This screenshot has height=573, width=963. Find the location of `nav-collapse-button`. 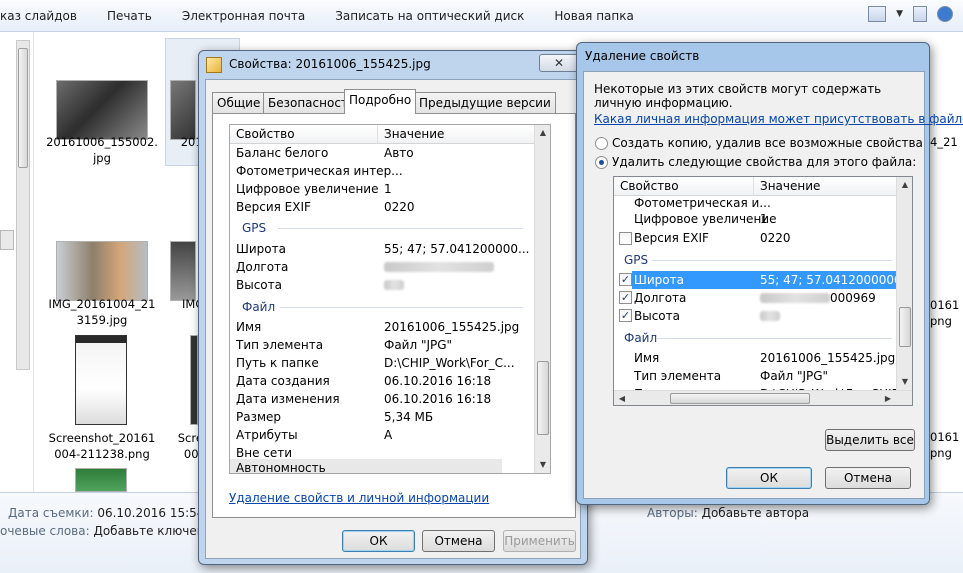

nav-collapse-button is located at coordinates (7, 240).